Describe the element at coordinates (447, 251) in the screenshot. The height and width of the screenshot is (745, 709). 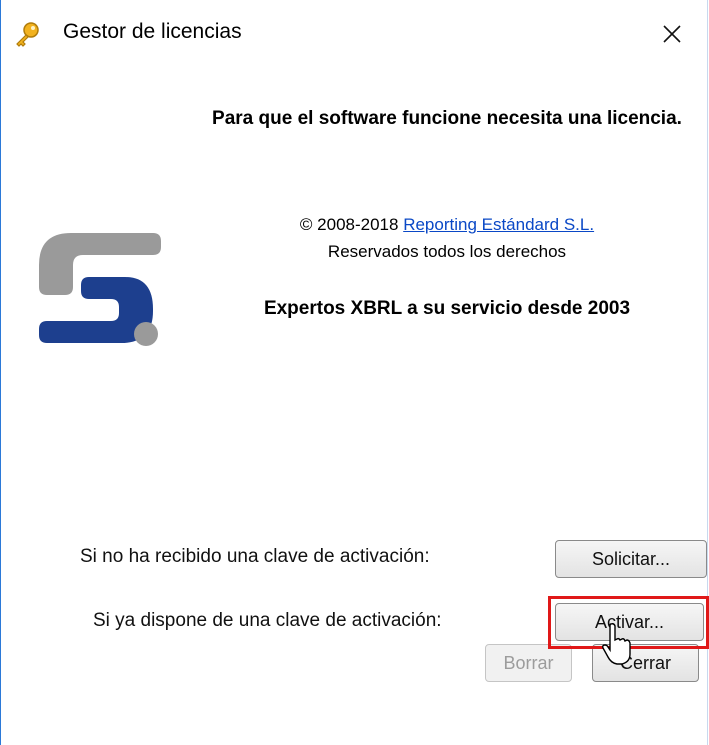
I see `rights-text: Reservados todos los derechos` at that location.